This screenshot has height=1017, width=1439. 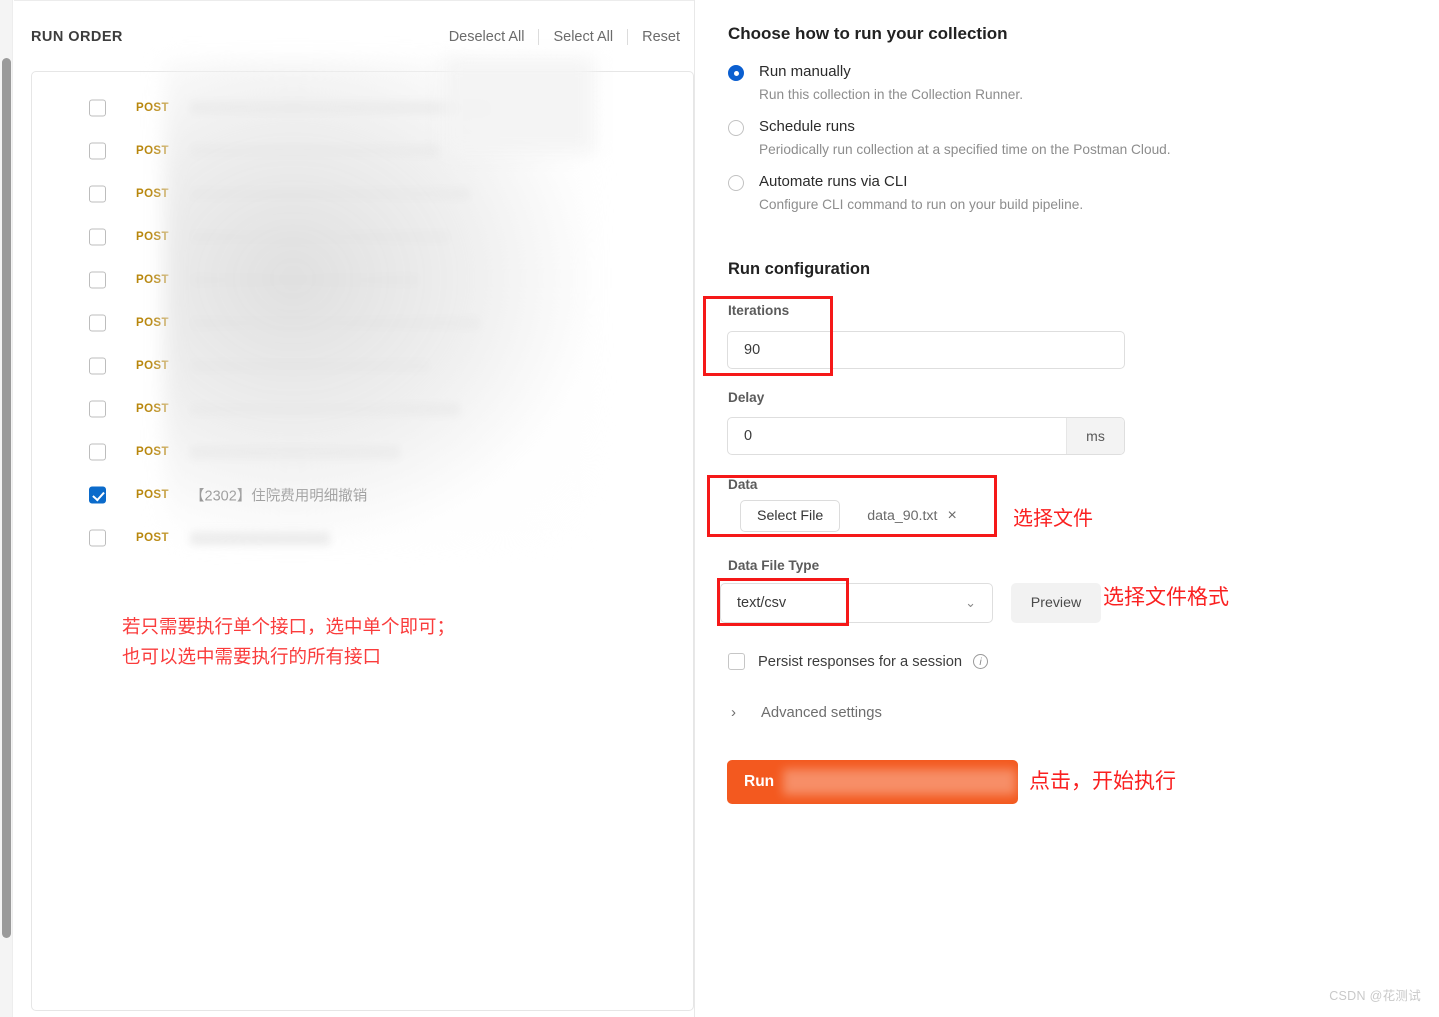 I want to click on reset-button: Reset, so click(x=655, y=37).